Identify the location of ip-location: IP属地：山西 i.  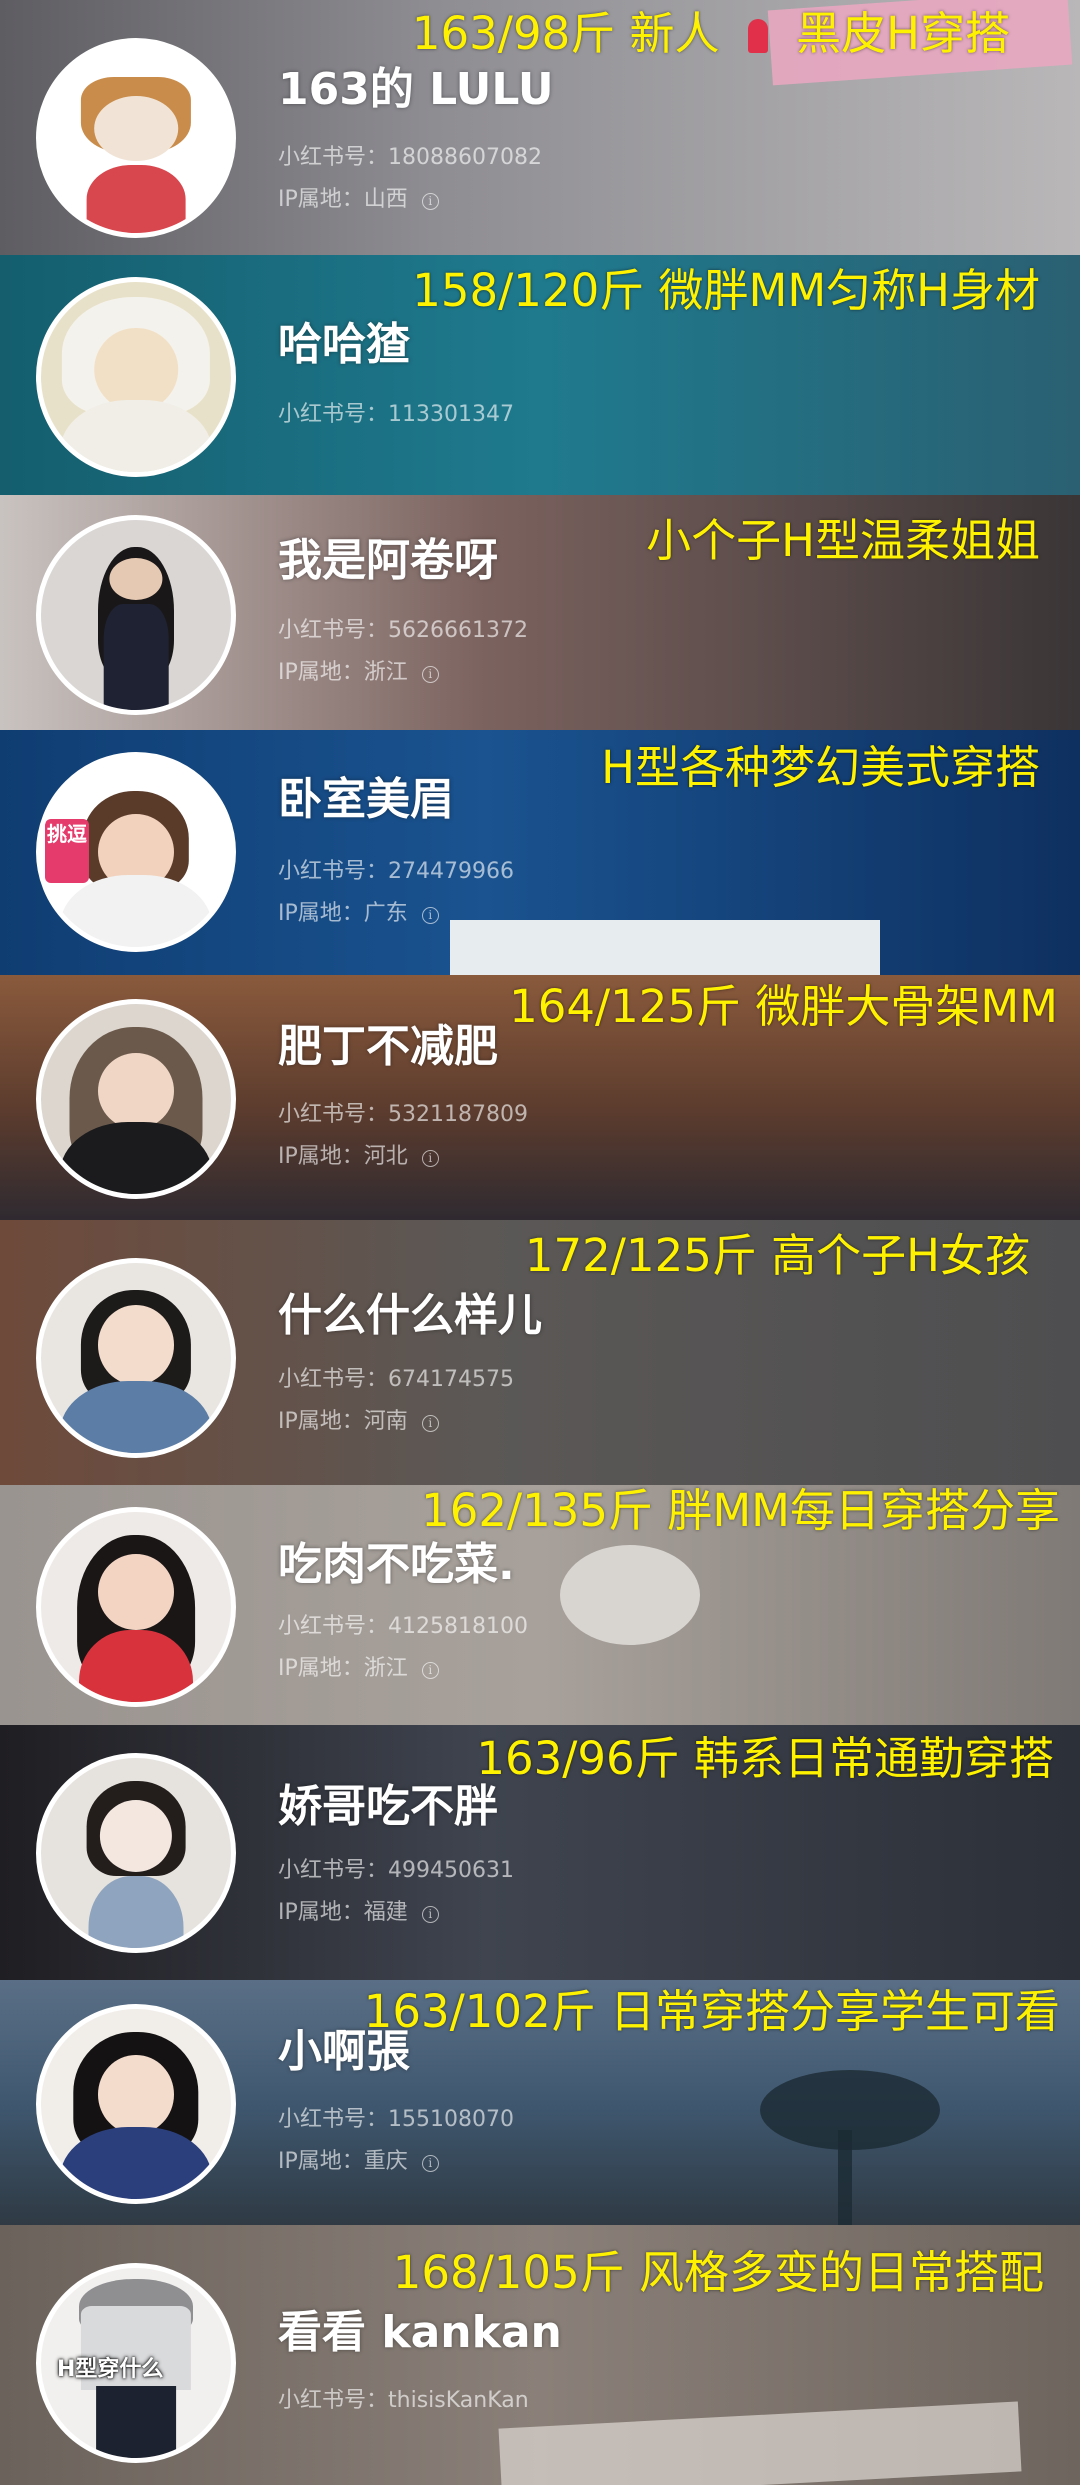
(358, 200).